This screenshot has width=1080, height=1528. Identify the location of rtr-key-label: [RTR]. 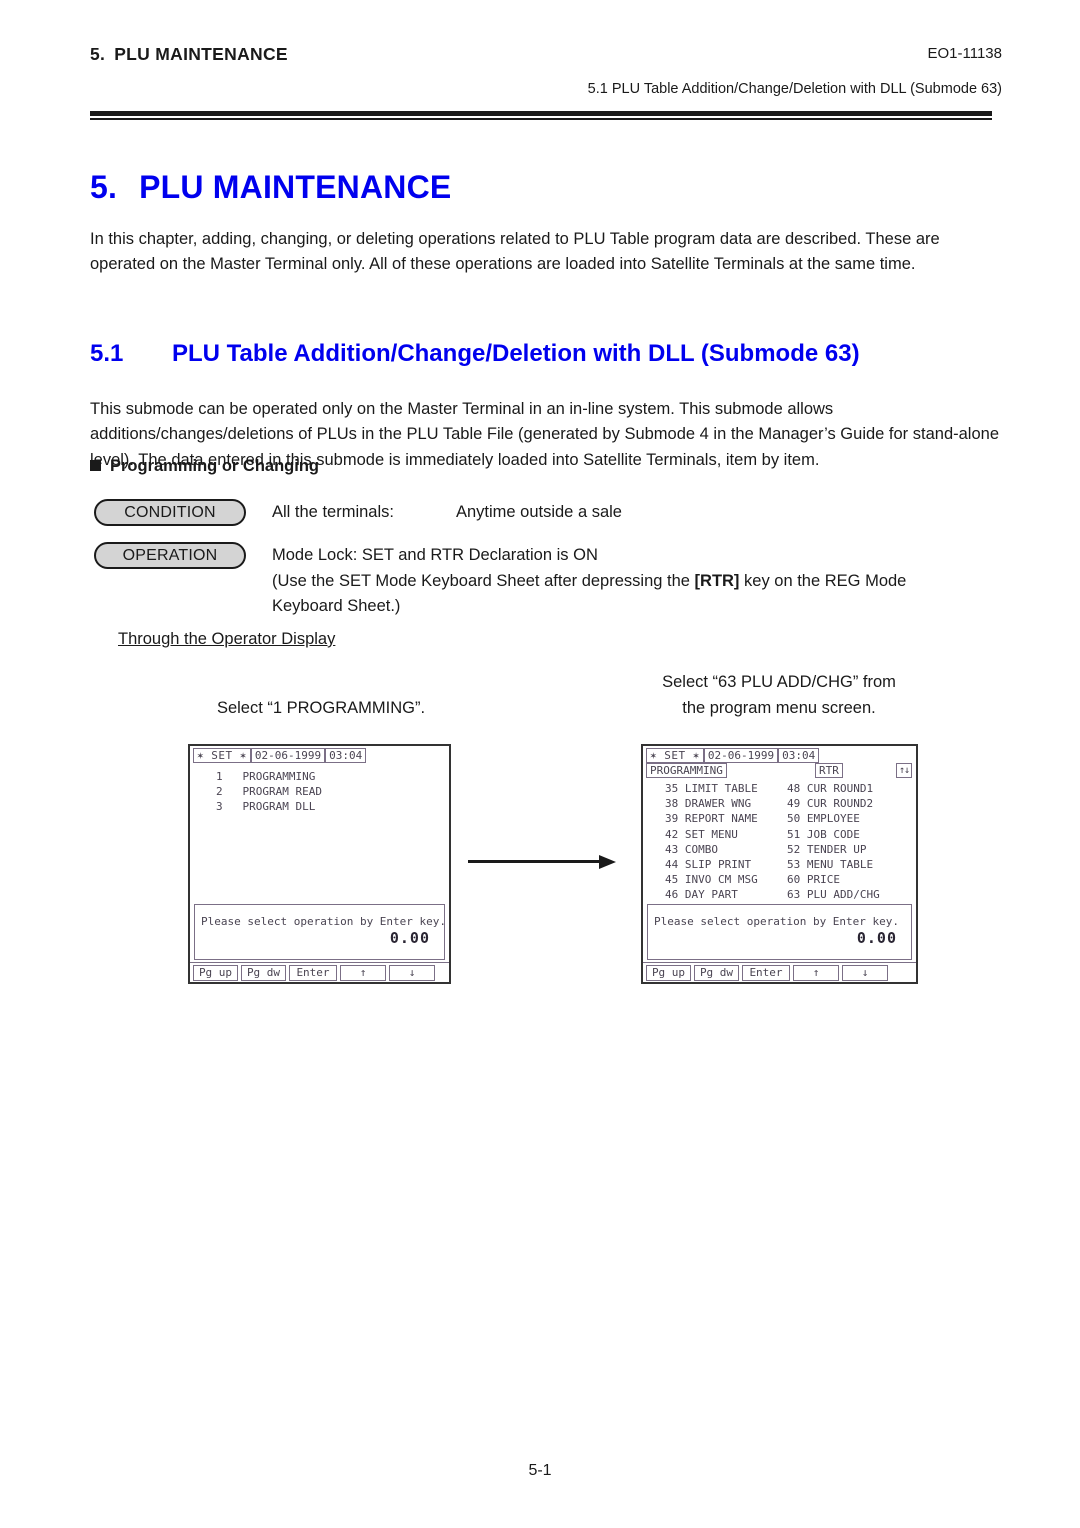
(717, 580).